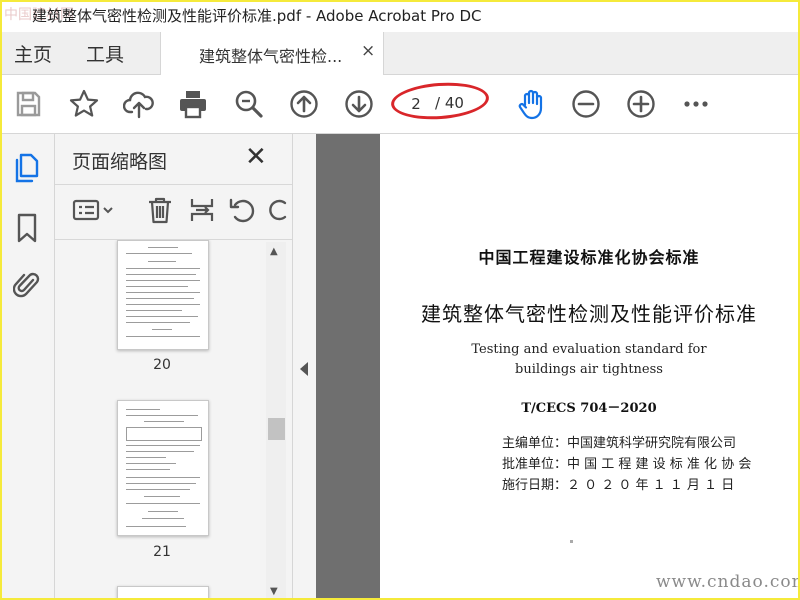 This screenshot has width=800, height=600. I want to click on editor-unit: 主编单位：中国建筑科学研究院有限公司, so click(619, 443).